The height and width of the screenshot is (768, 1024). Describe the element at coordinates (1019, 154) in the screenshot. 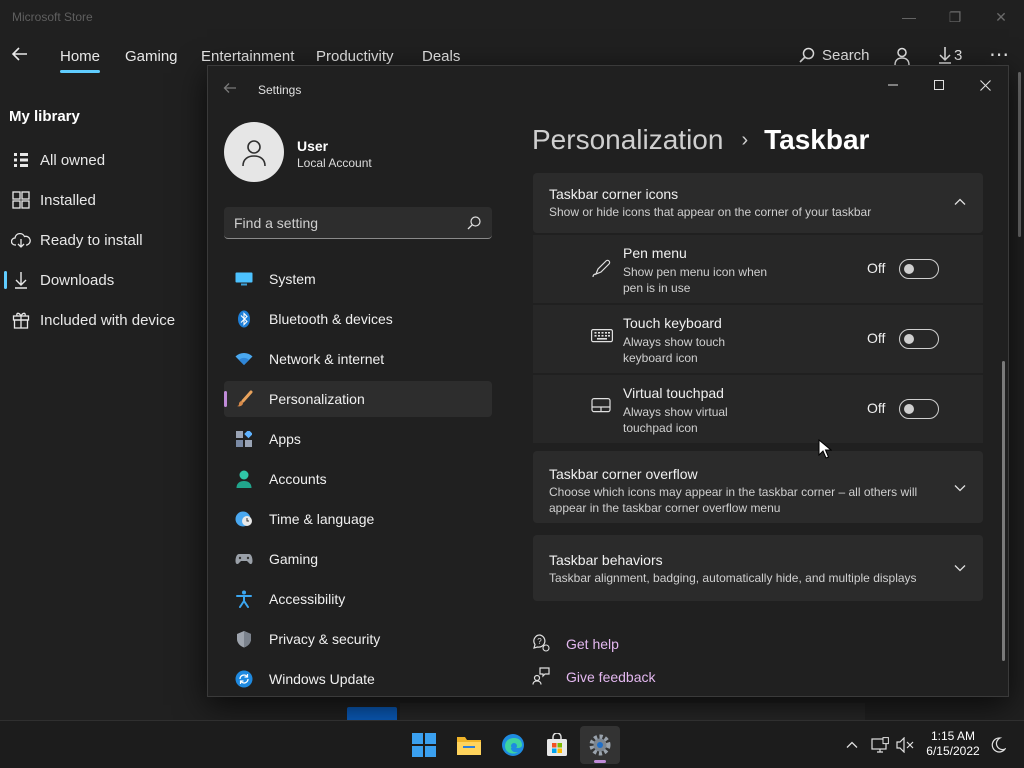

I see `store-scrollbar` at that location.